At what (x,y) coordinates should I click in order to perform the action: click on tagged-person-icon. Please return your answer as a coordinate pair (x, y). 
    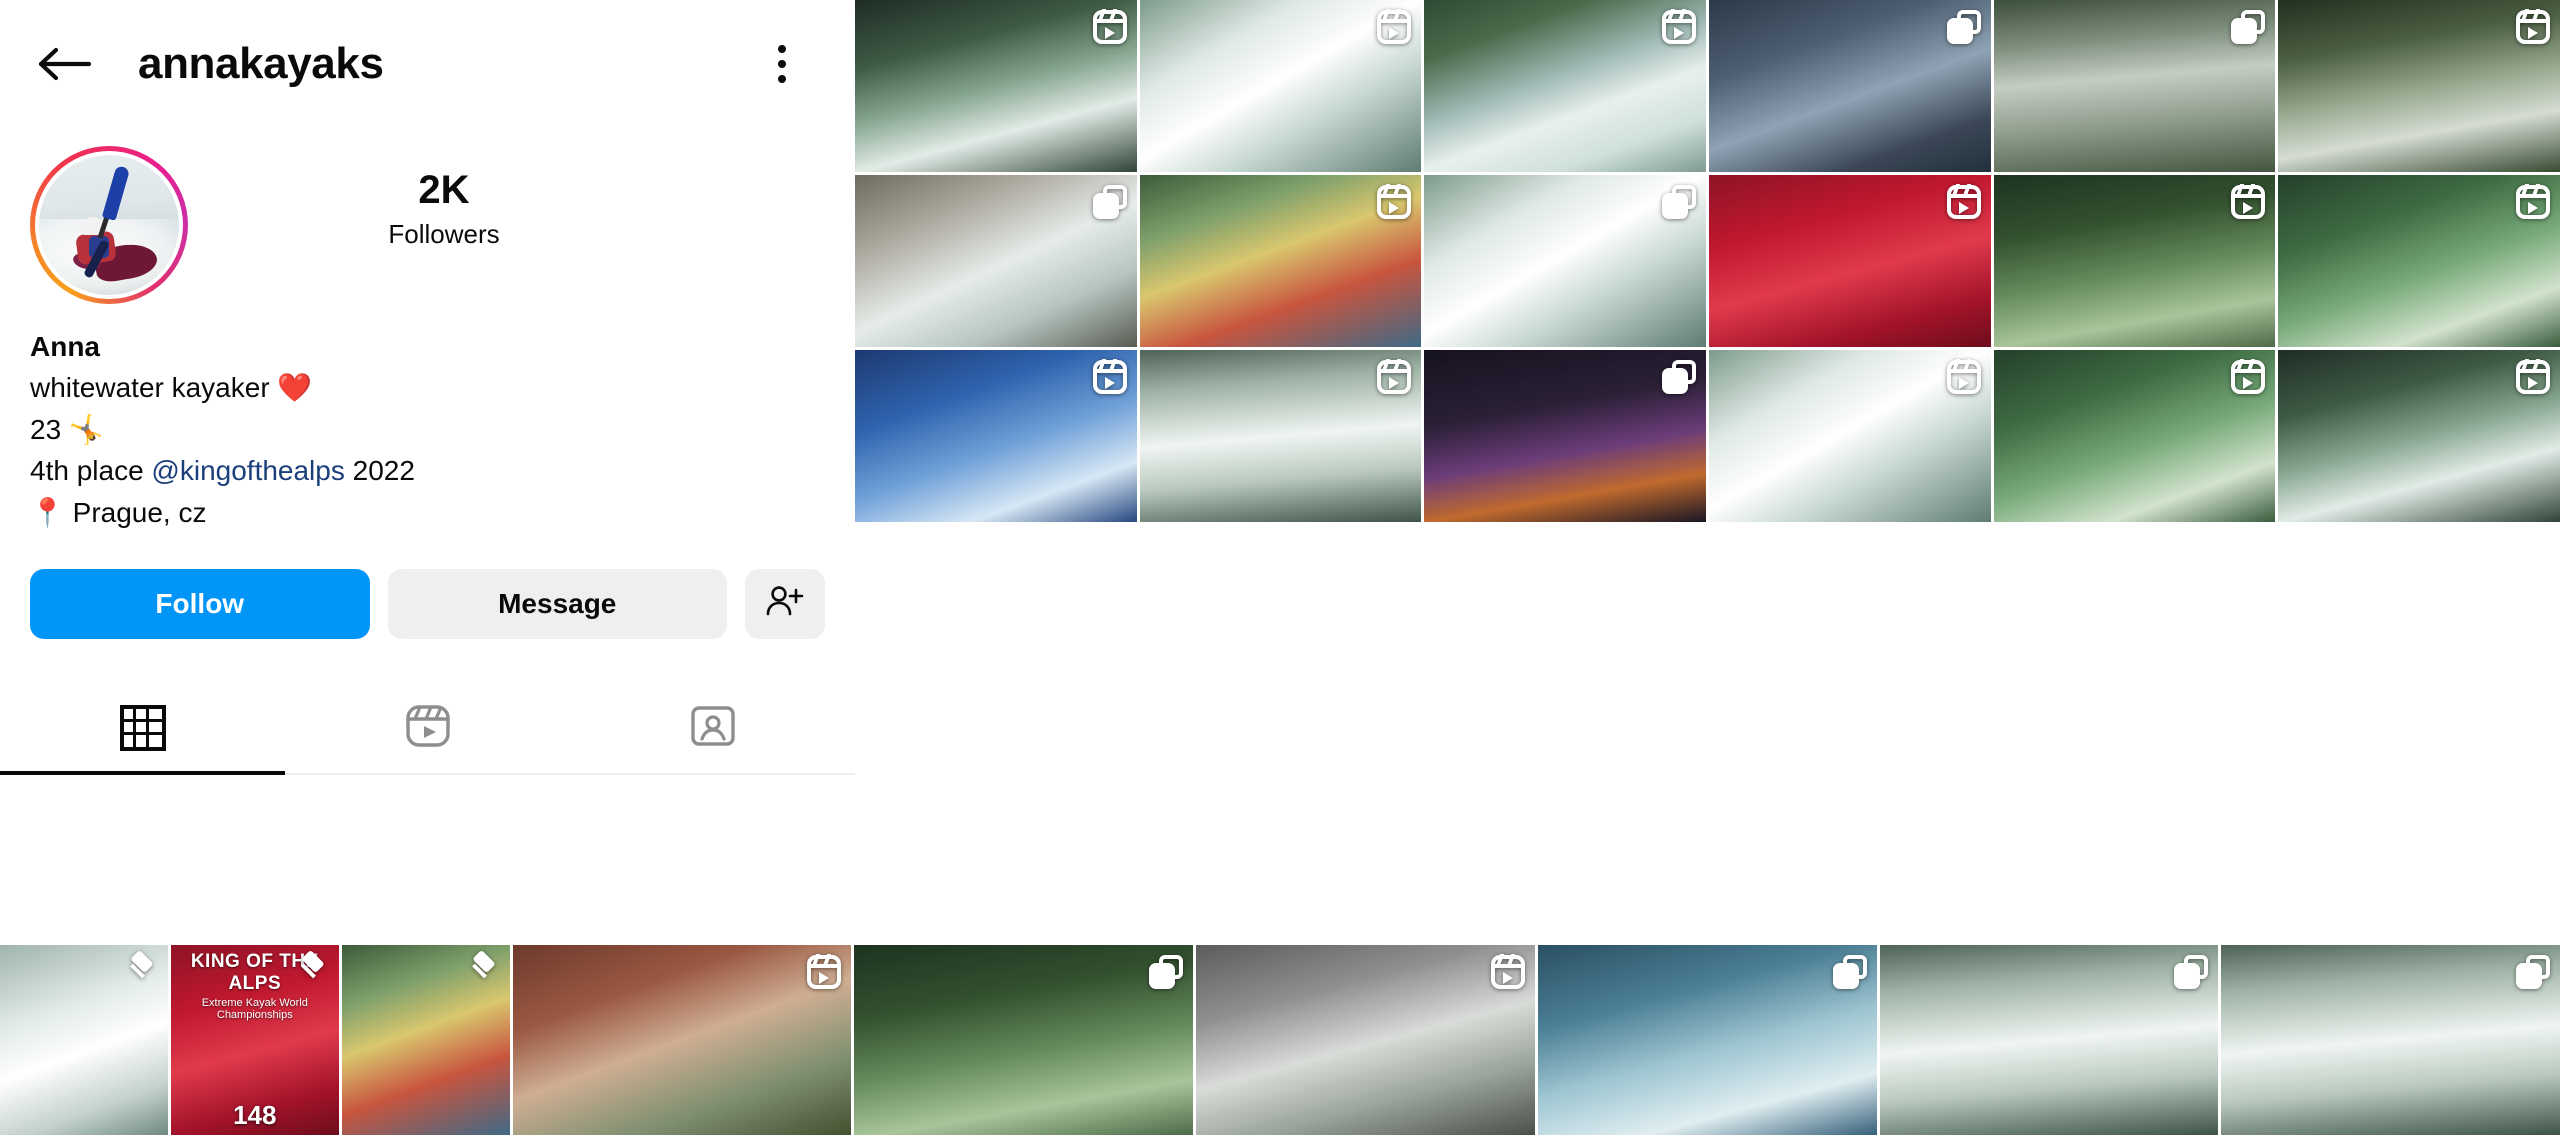
    Looking at the image, I should click on (713, 728).